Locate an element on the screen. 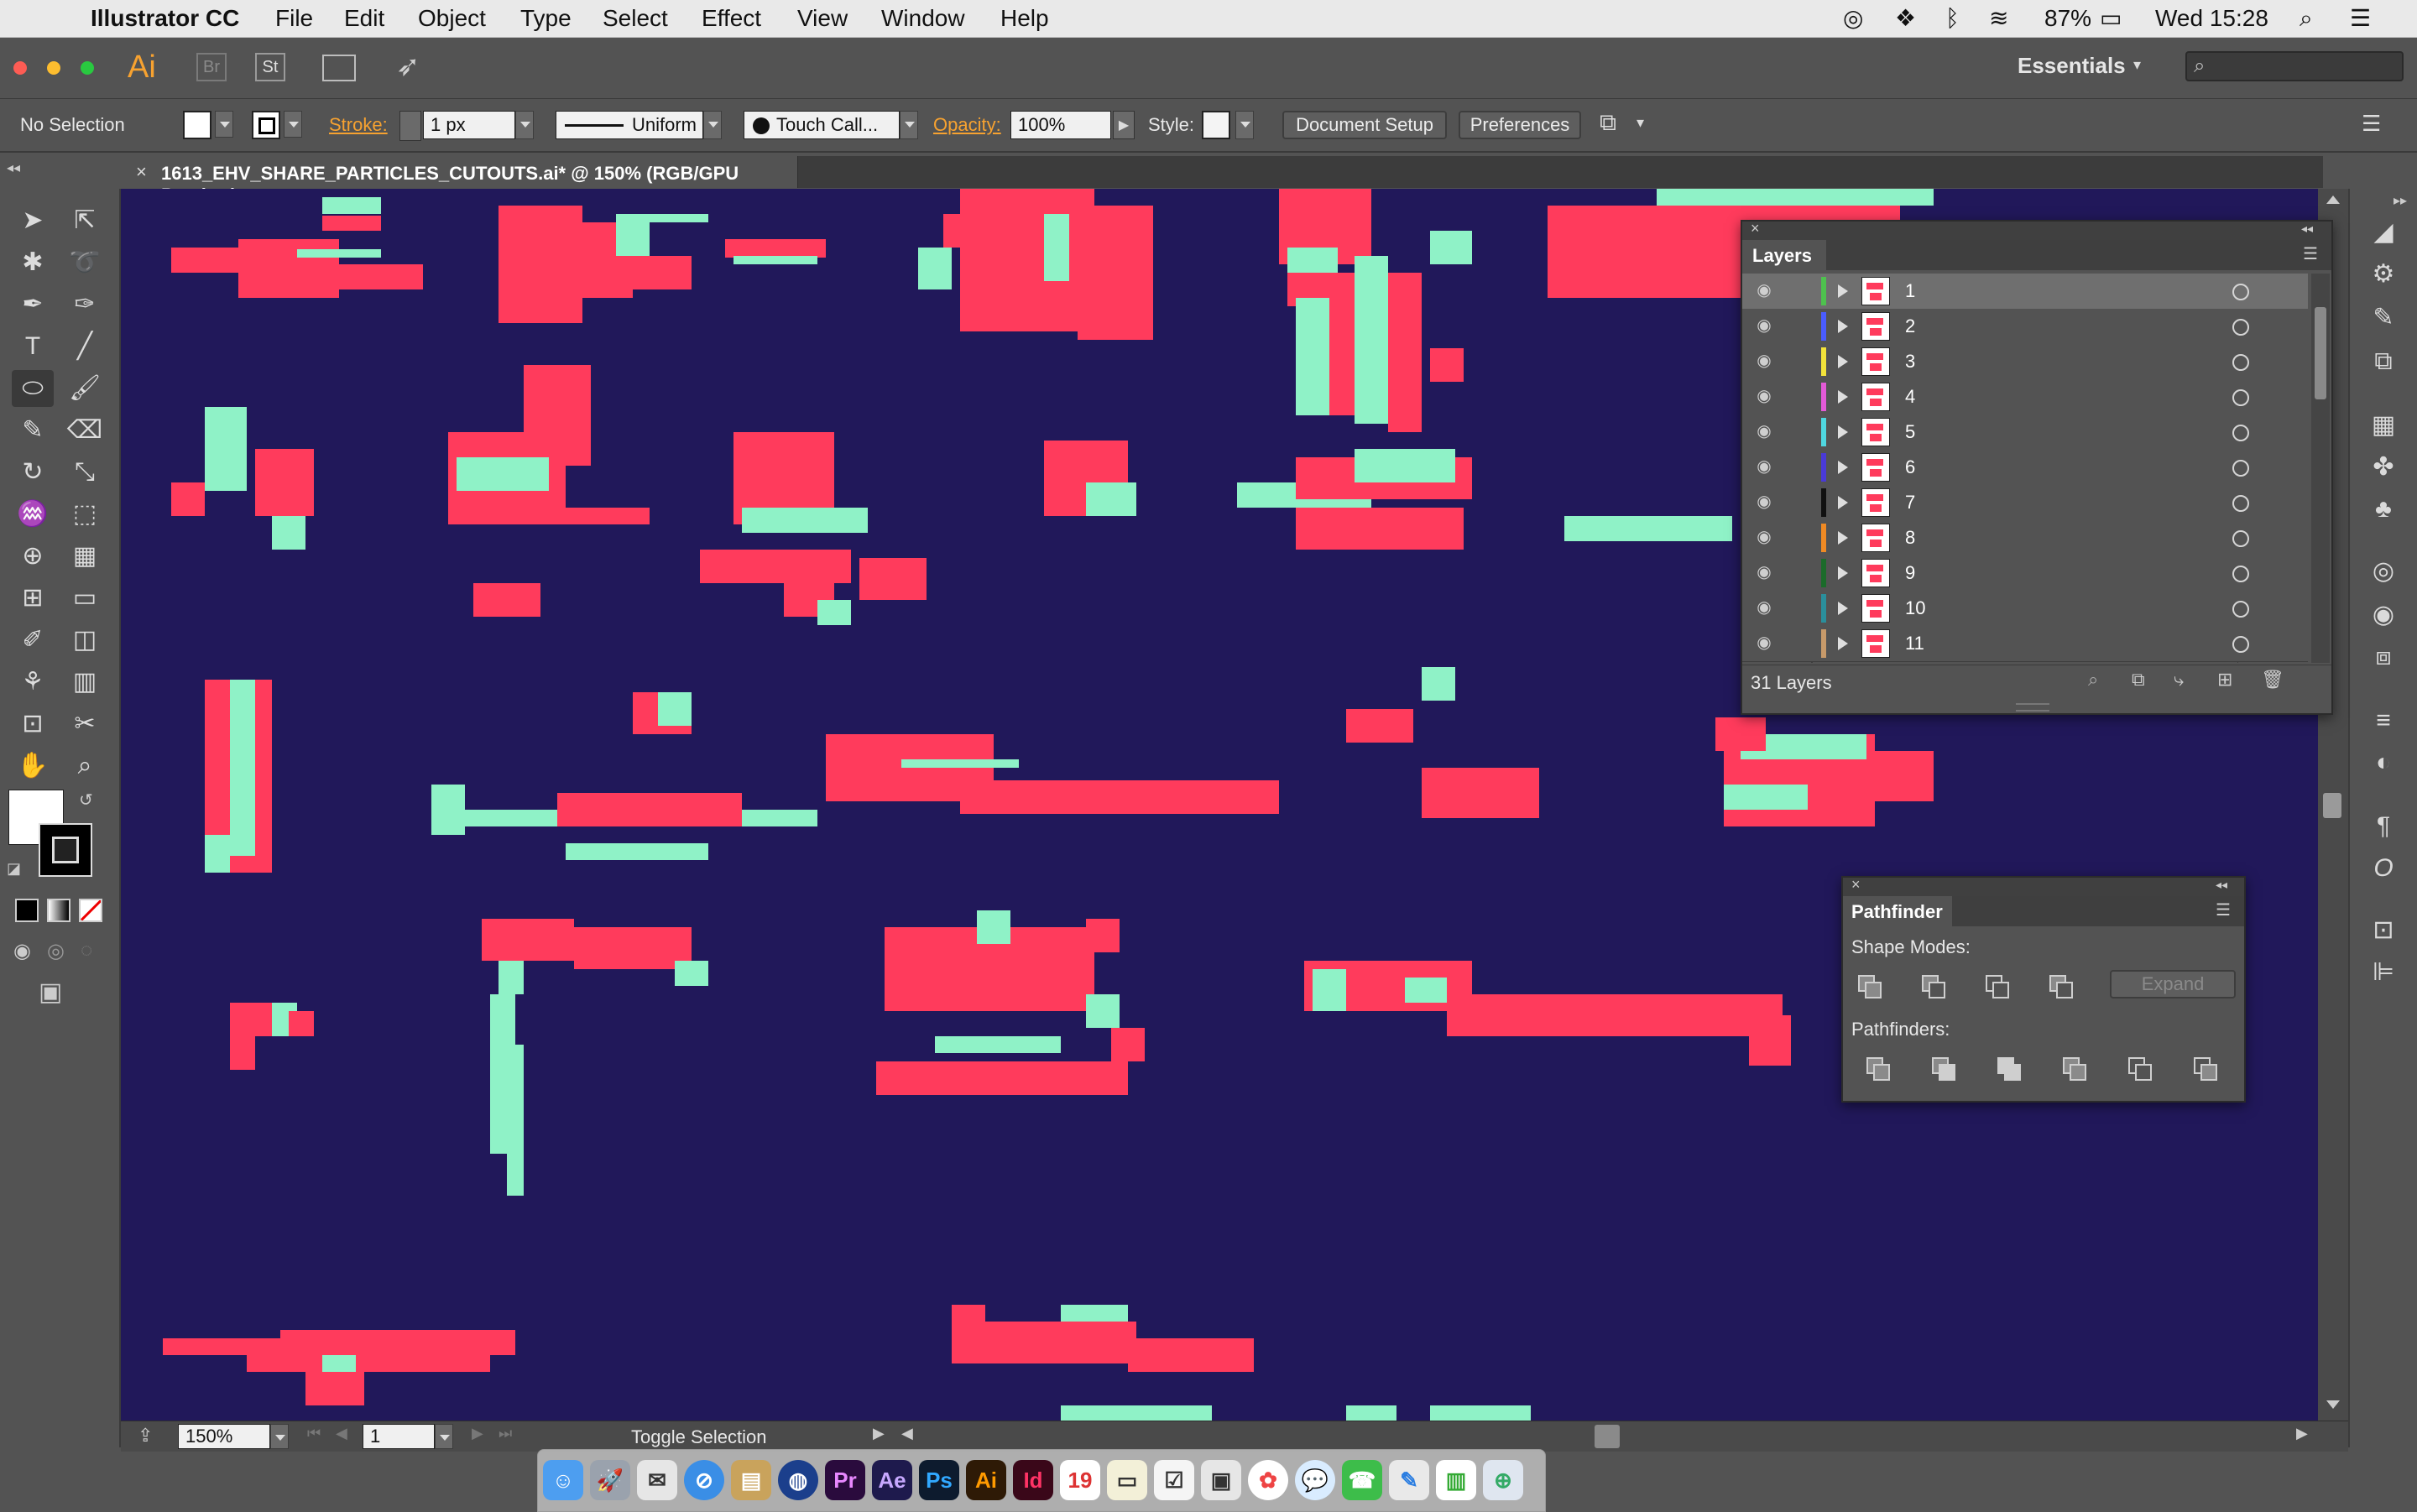 The height and width of the screenshot is (1512, 2417). minus-front-button is located at coordinates (1933, 985).